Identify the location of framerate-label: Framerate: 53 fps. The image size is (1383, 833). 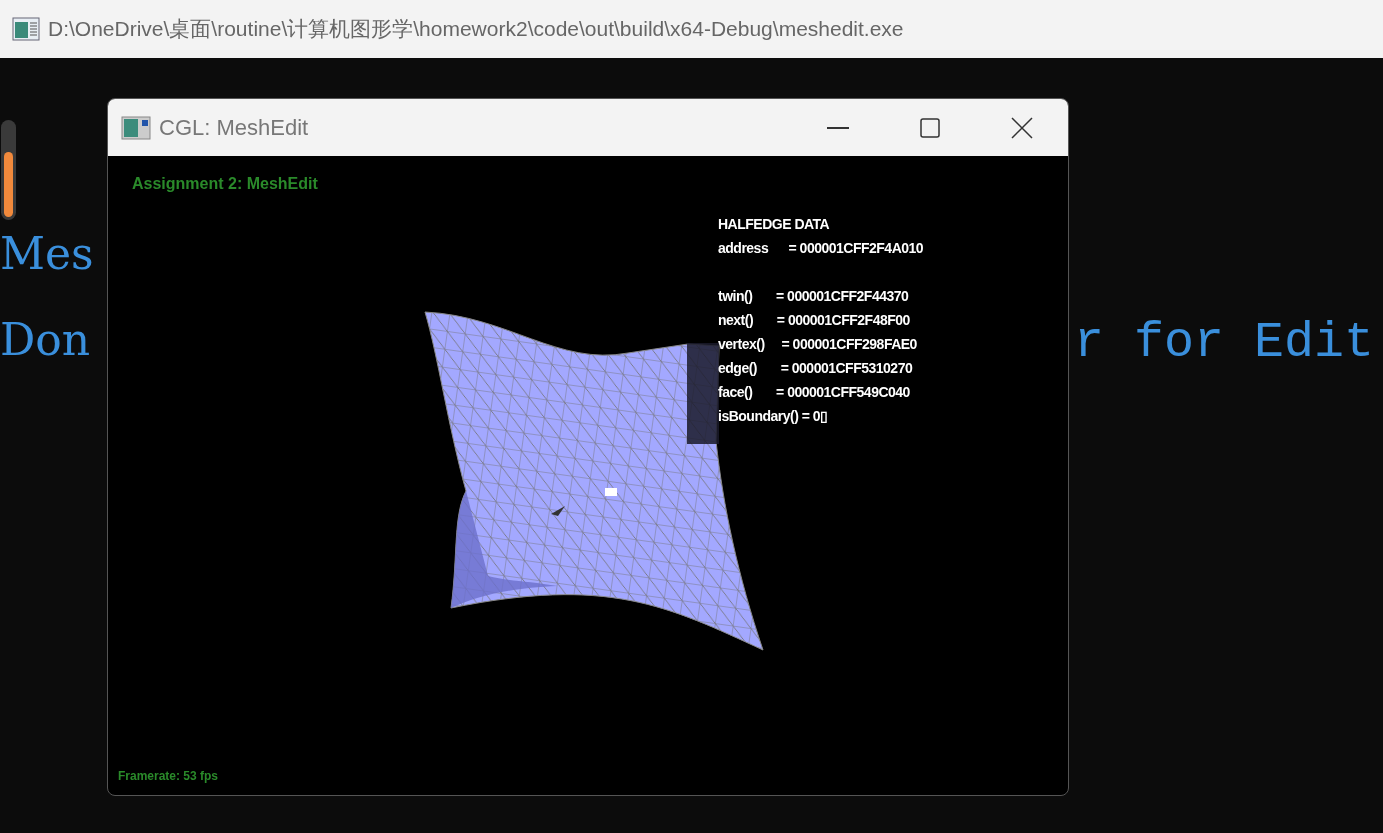
(168, 776).